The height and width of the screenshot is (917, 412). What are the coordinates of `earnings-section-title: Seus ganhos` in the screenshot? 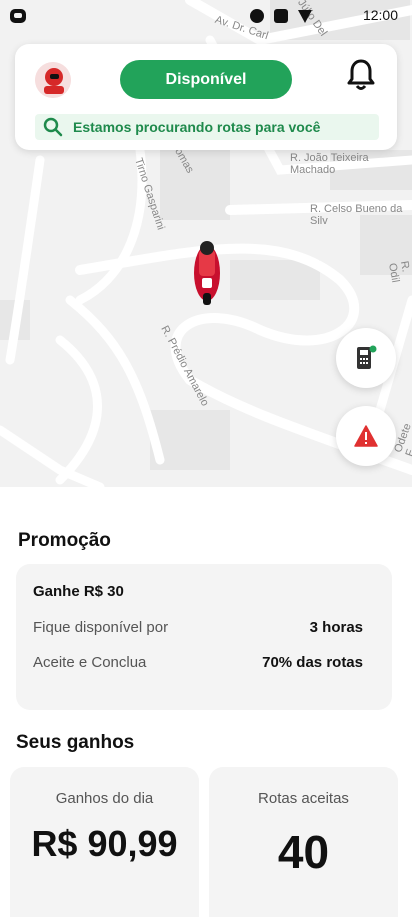 It's located at (75, 742).